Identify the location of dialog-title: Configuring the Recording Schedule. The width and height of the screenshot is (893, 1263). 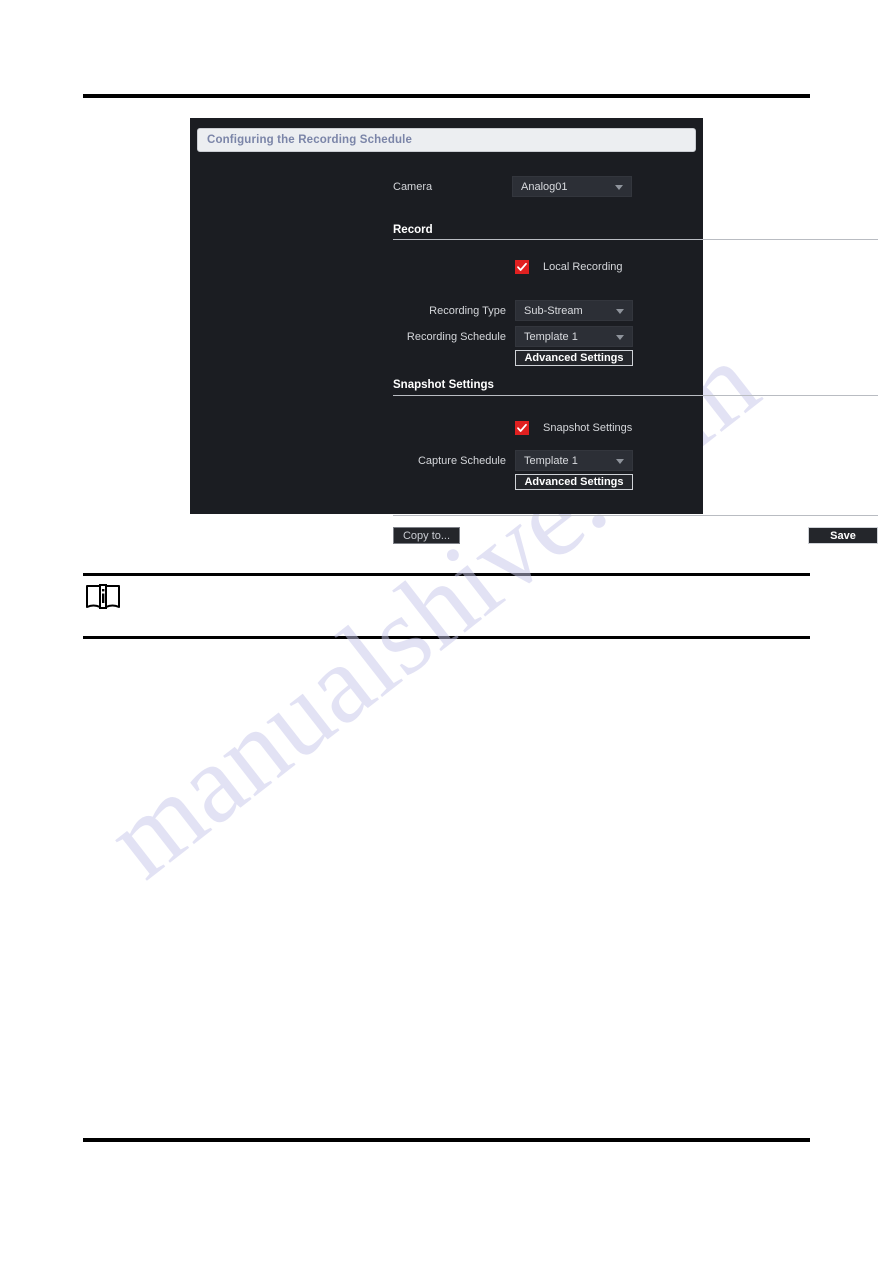
(310, 140).